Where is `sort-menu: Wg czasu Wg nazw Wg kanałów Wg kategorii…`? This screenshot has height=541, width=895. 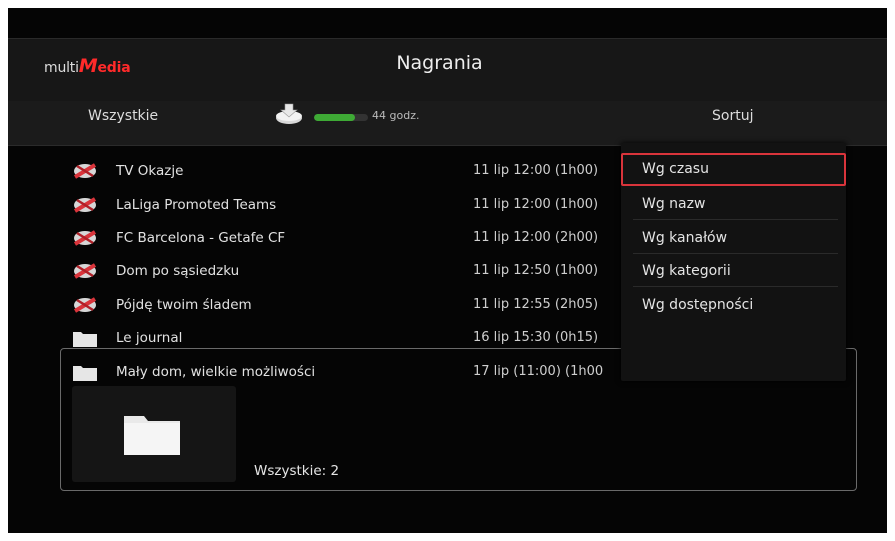
sort-menu: Wg czasu Wg nazw Wg kanałów Wg kategorii… is located at coordinates (733, 262).